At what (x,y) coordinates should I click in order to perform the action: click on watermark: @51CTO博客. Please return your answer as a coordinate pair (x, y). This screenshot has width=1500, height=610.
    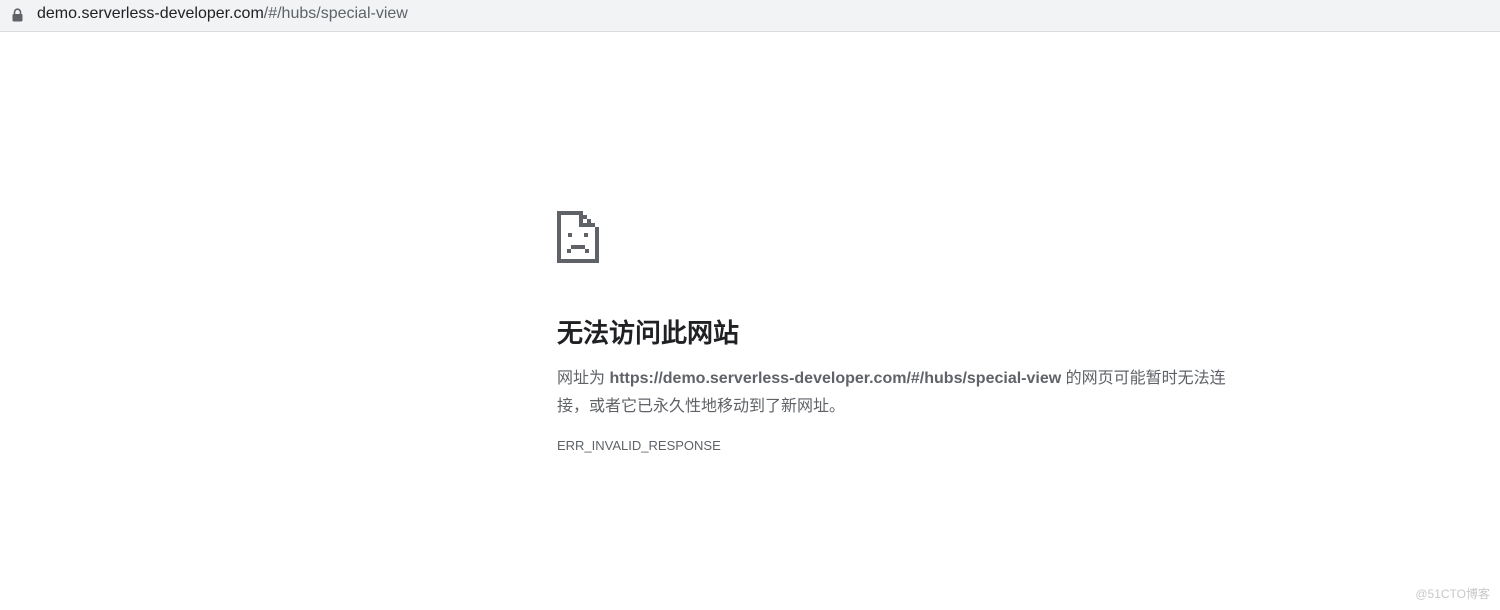
    Looking at the image, I should click on (1452, 594).